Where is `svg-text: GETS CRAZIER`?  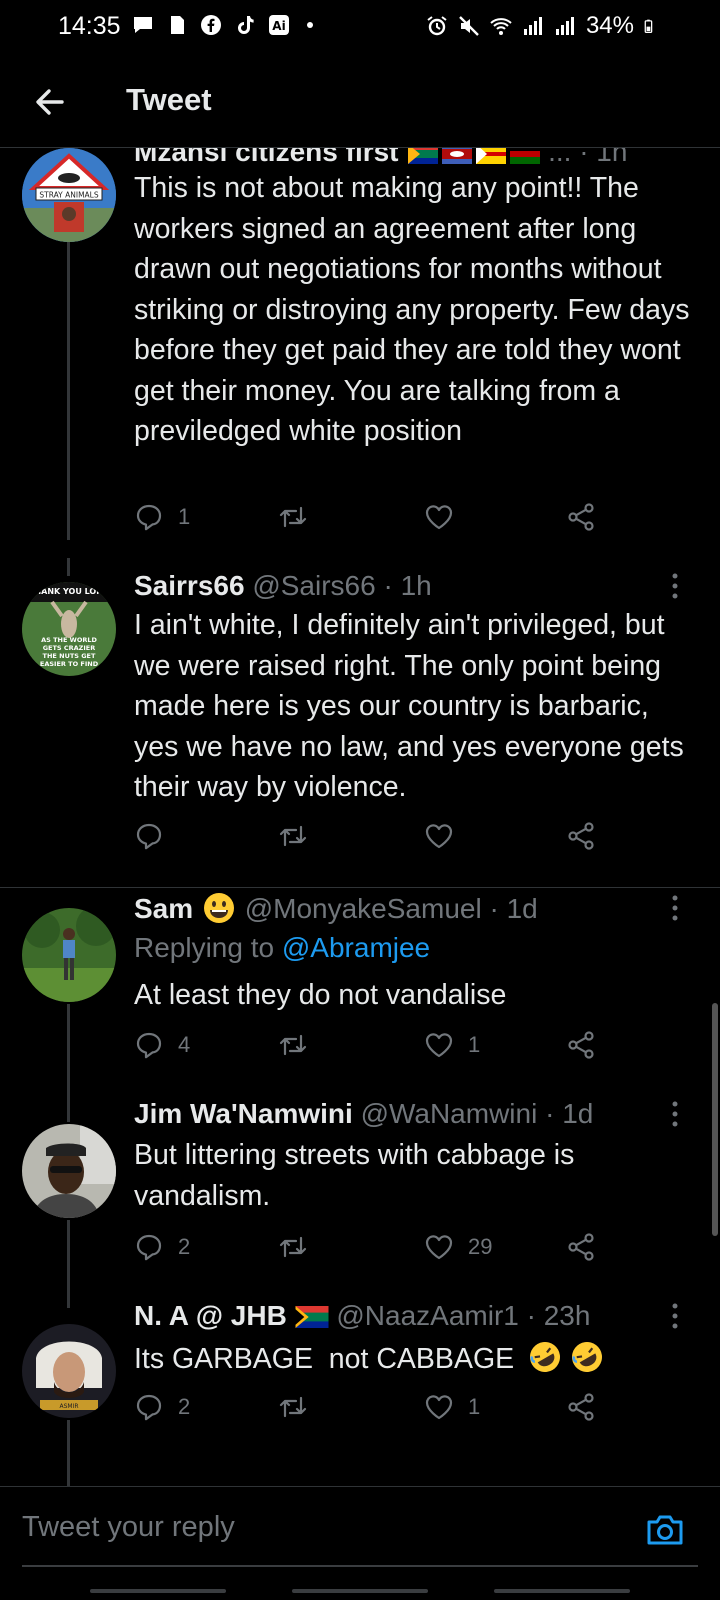 svg-text: GETS CRAZIER is located at coordinates (69, 648).